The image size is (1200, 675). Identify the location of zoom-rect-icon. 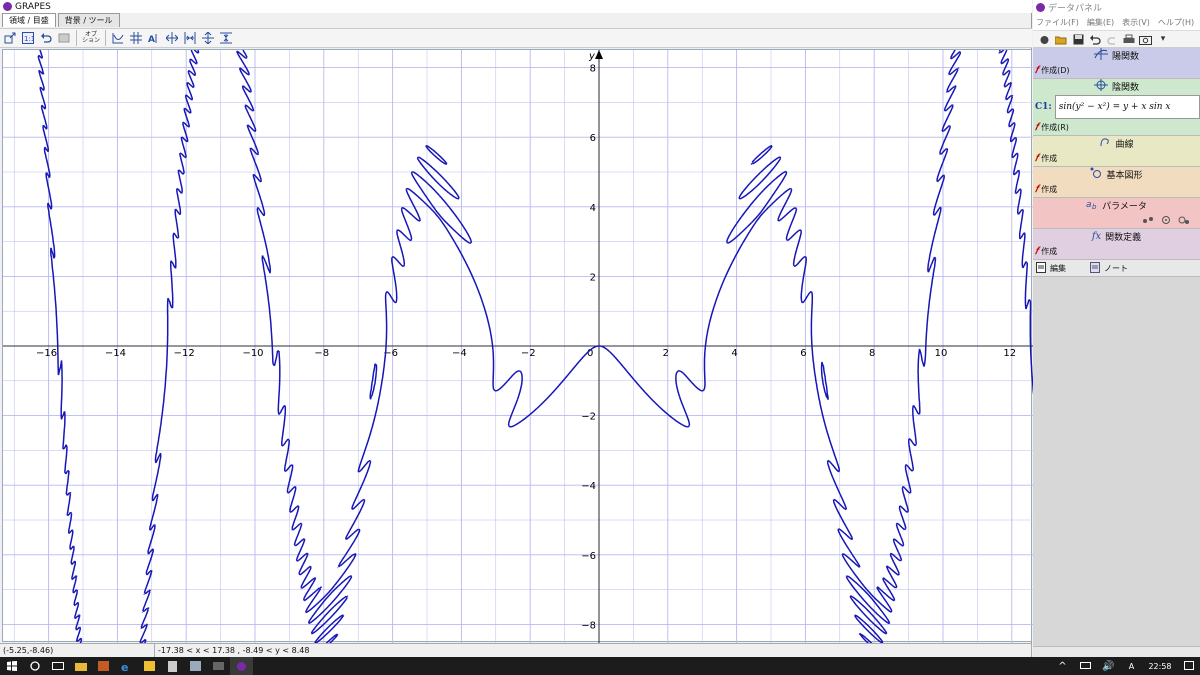
(10, 38).